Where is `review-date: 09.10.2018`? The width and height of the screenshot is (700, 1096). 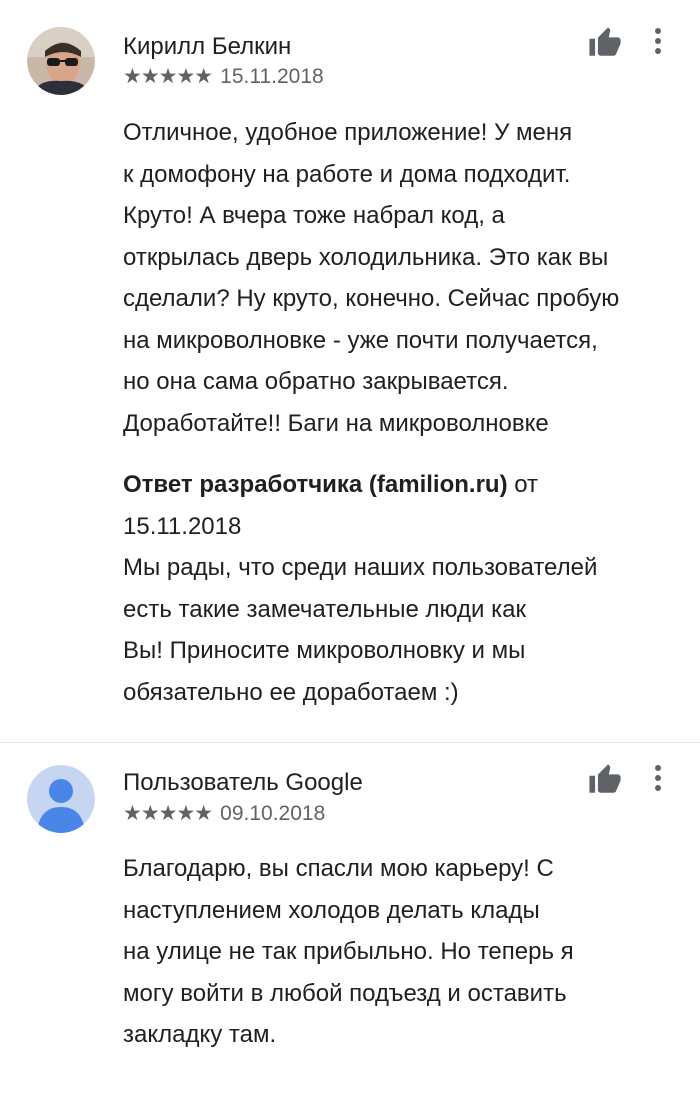
review-date: 09.10.2018 is located at coordinates (273, 813).